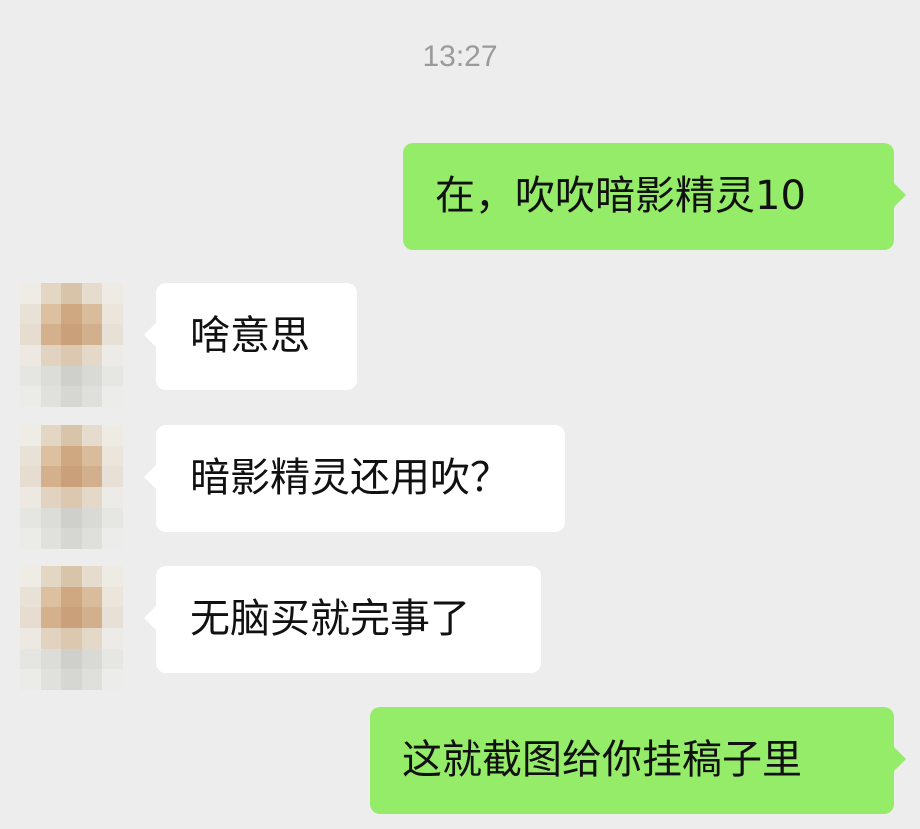 The image size is (920, 829). Describe the element at coordinates (342, 619) in the screenshot. I see `message-bubble-incoming: 无脑买就完事了` at that location.